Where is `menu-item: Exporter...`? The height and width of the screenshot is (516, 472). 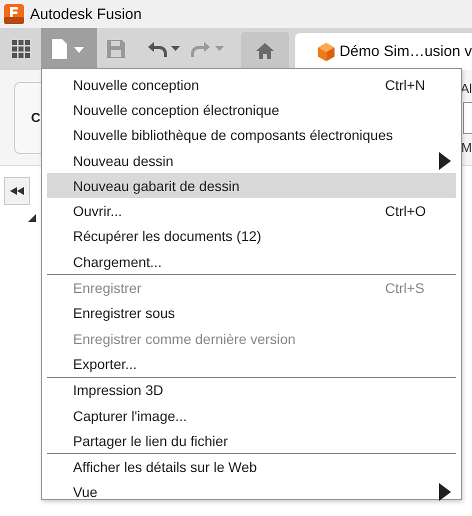 menu-item: Exporter... is located at coordinates (251, 364).